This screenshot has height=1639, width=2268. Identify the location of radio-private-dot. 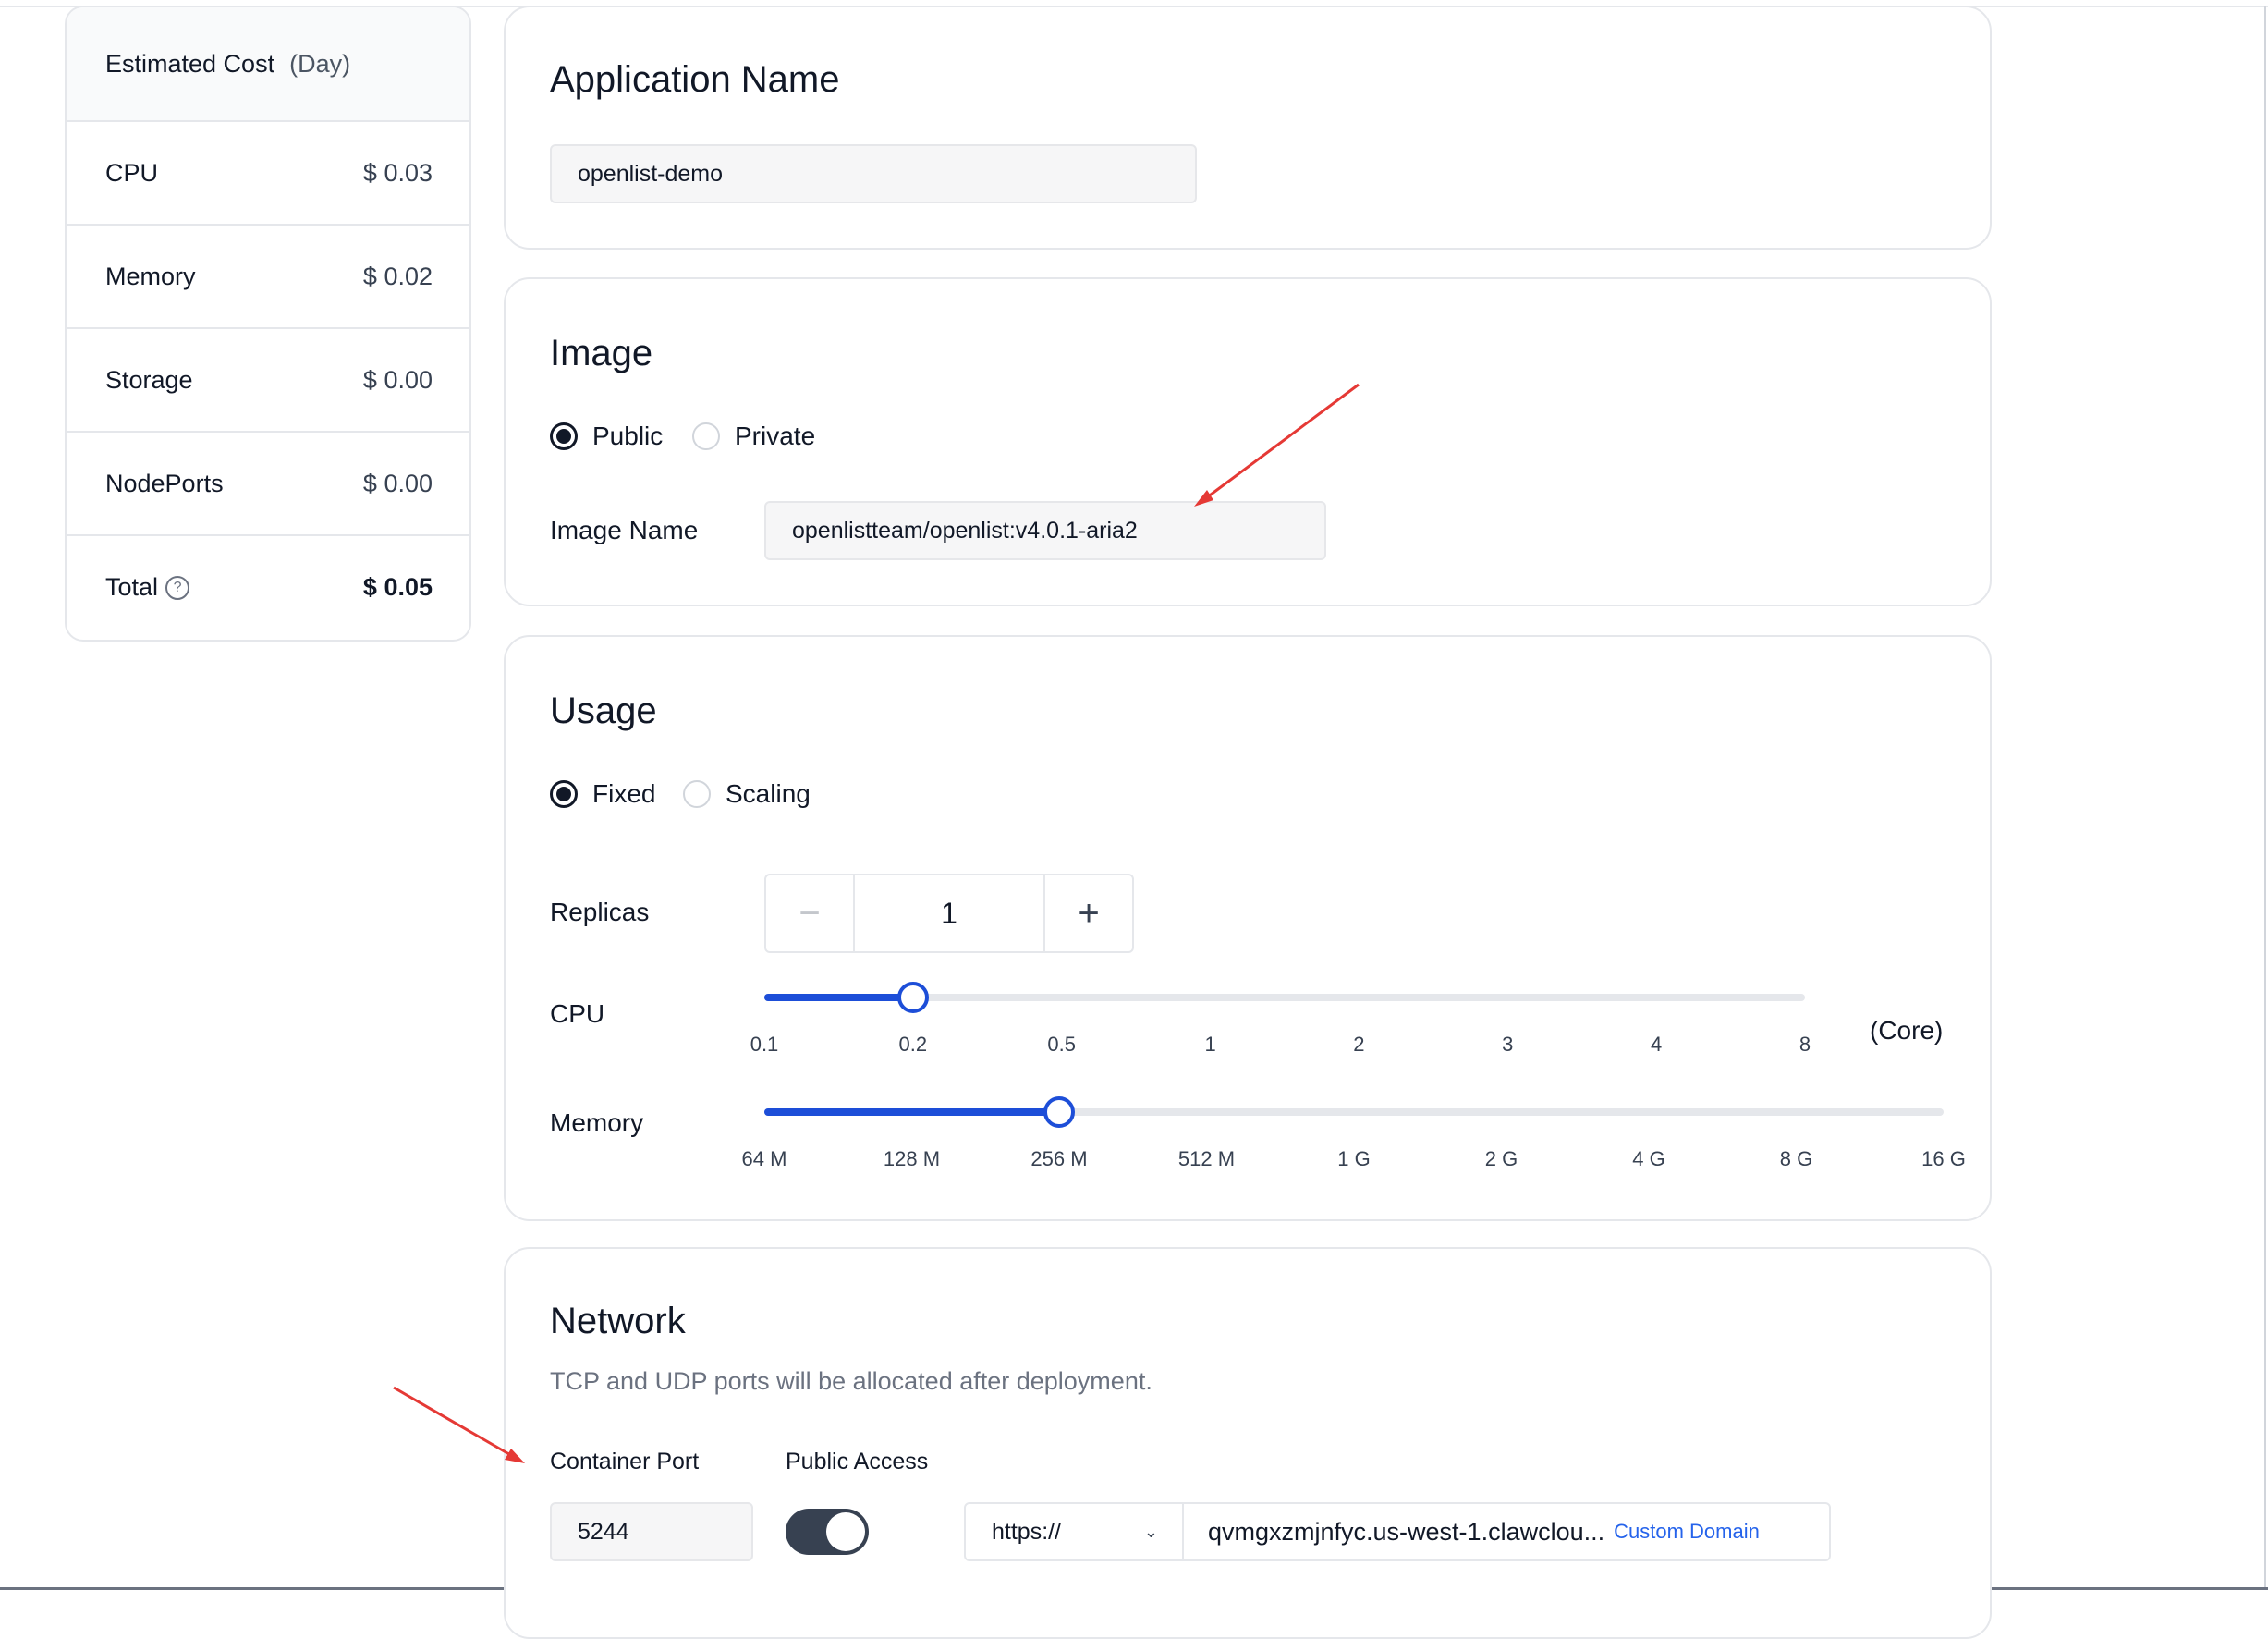
(706, 436).